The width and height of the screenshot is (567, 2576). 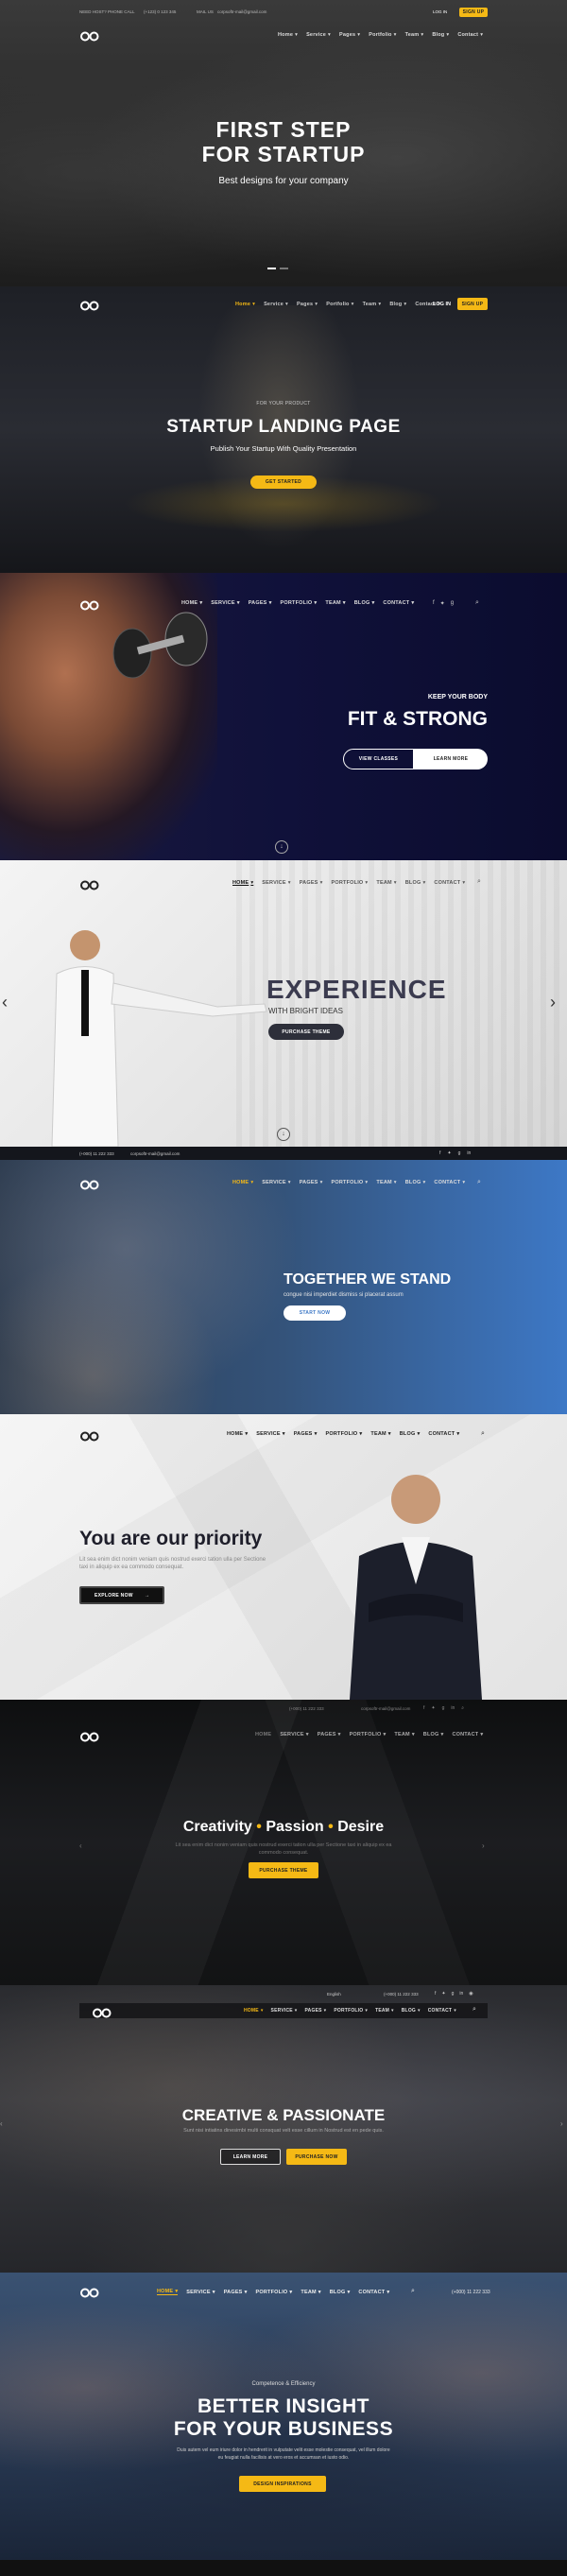 I want to click on purchase-now-button: PURCHASE NOW, so click(x=316, y=2157).